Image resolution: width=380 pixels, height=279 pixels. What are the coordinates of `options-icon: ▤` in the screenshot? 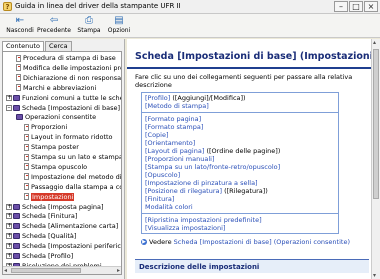 It's located at (119, 20).